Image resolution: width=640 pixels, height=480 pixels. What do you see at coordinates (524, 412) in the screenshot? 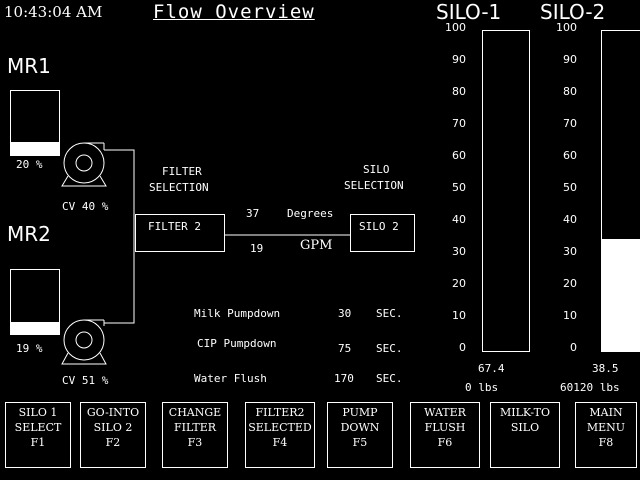
I see `f7-line1: MILK-TO` at bounding box center [524, 412].